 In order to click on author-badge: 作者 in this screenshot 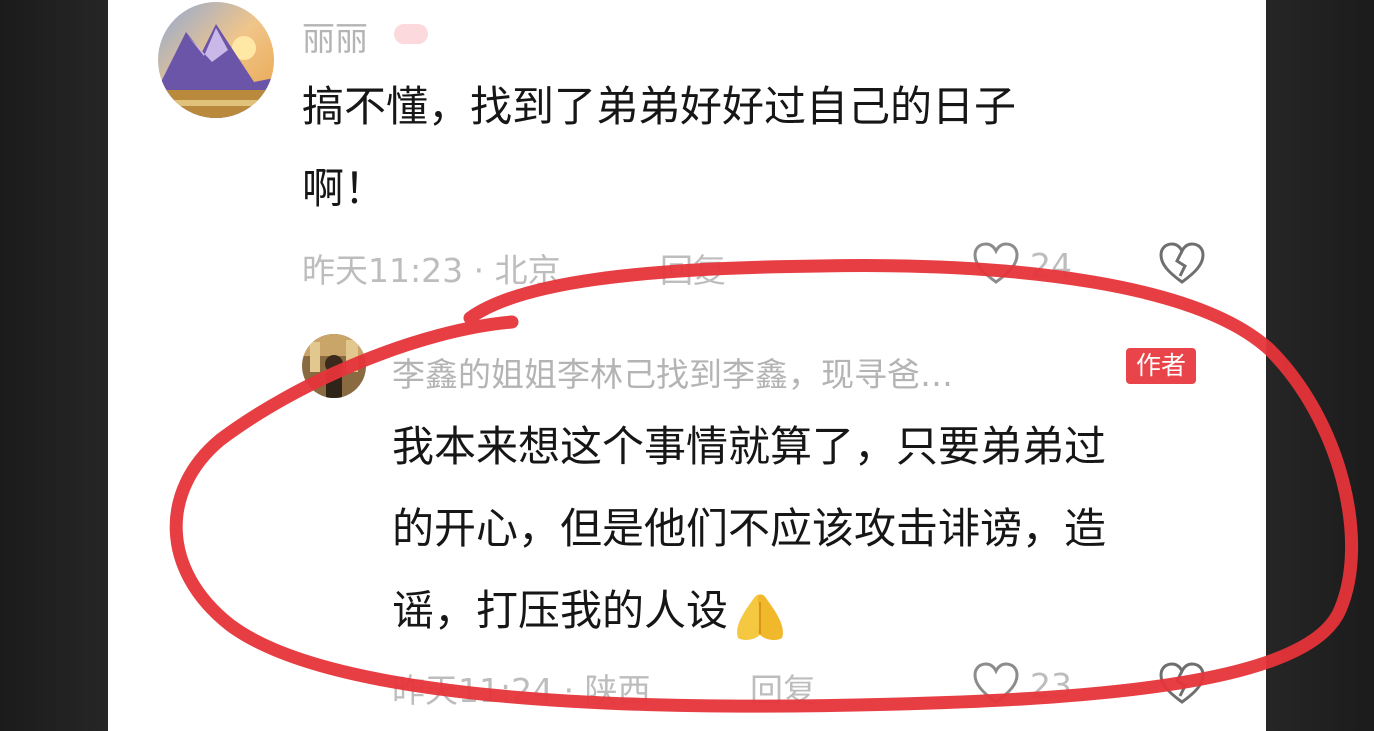, I will do `click(1161, 366)`.